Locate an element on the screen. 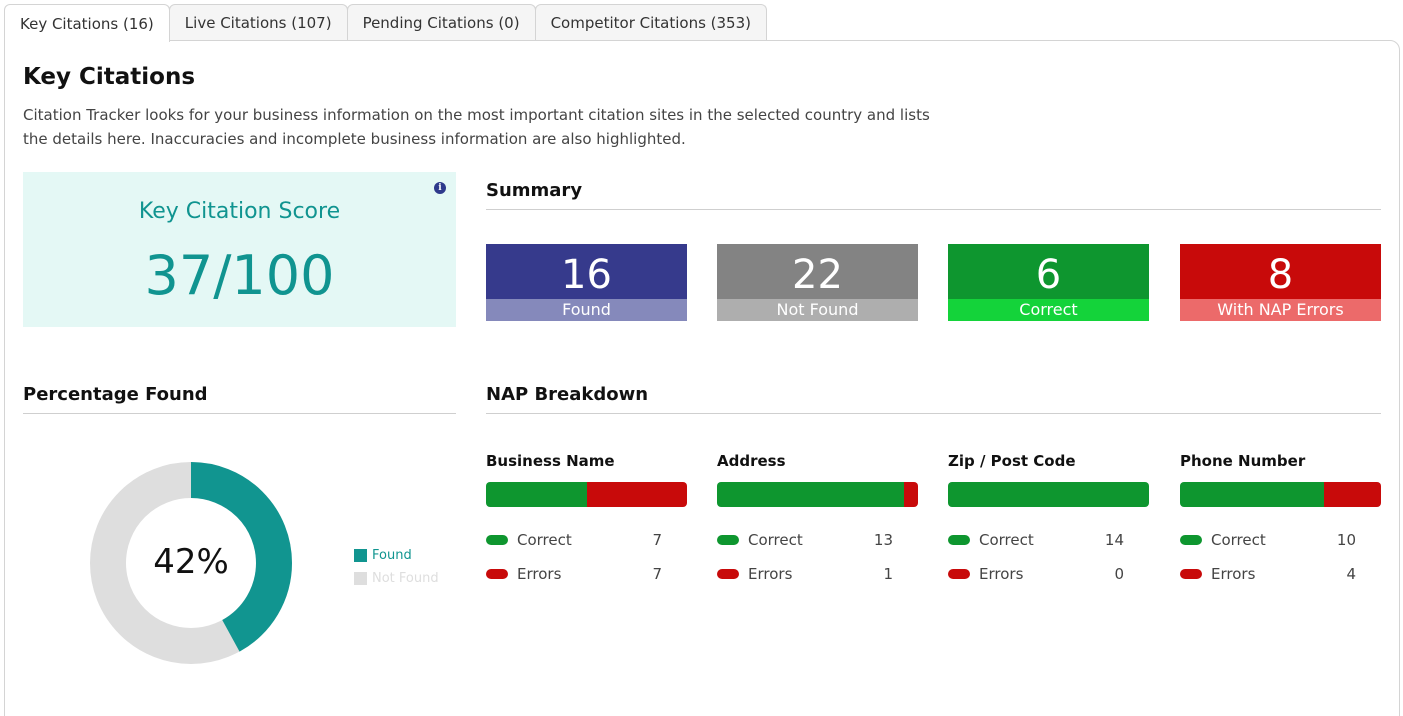 This screenshot has height=716, width=1403. nap-column-title: Zip / Post Code is located at coordinates (1012, 461).